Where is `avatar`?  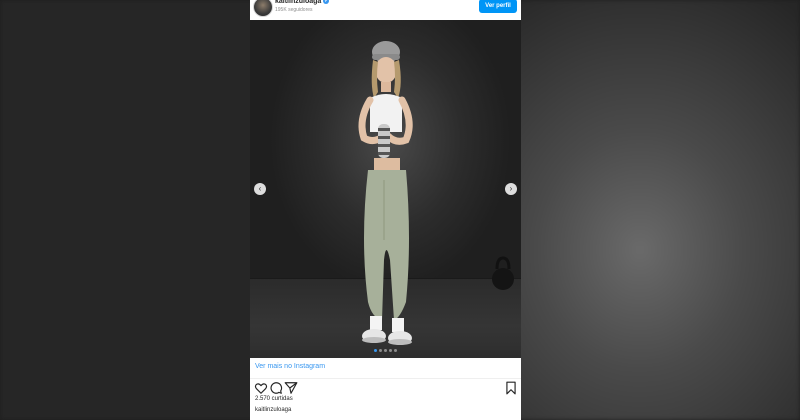 avatar is located at coordinates (263, 8).